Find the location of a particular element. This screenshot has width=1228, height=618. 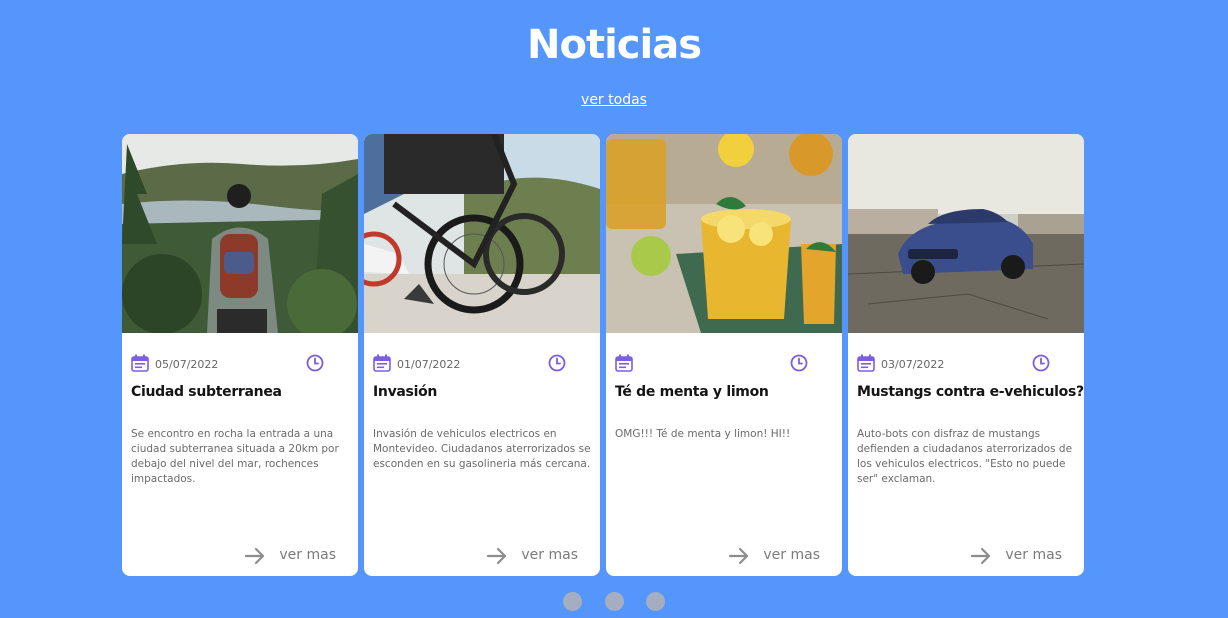

blue-muscle-car-photo is located at coordinates (966, 233).